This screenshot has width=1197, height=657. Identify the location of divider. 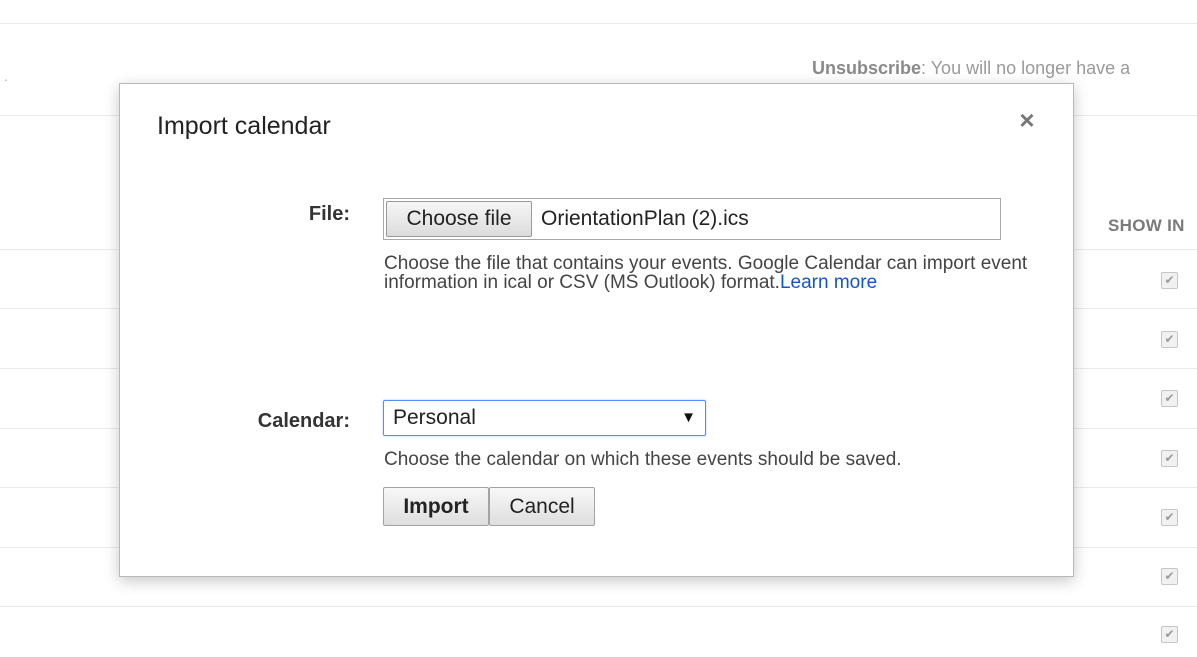
(598, 23).